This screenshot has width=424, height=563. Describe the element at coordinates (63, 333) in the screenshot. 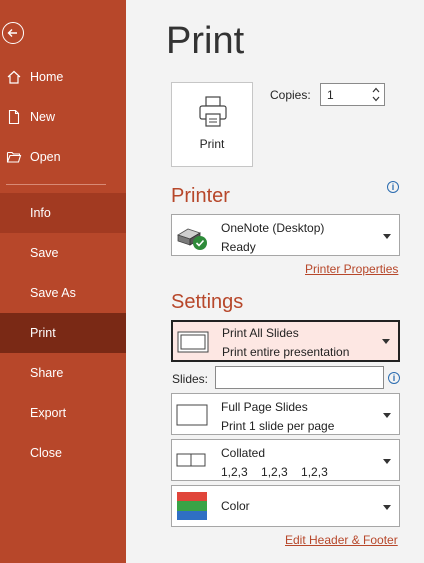

I see `nav-print: Print` at that location.